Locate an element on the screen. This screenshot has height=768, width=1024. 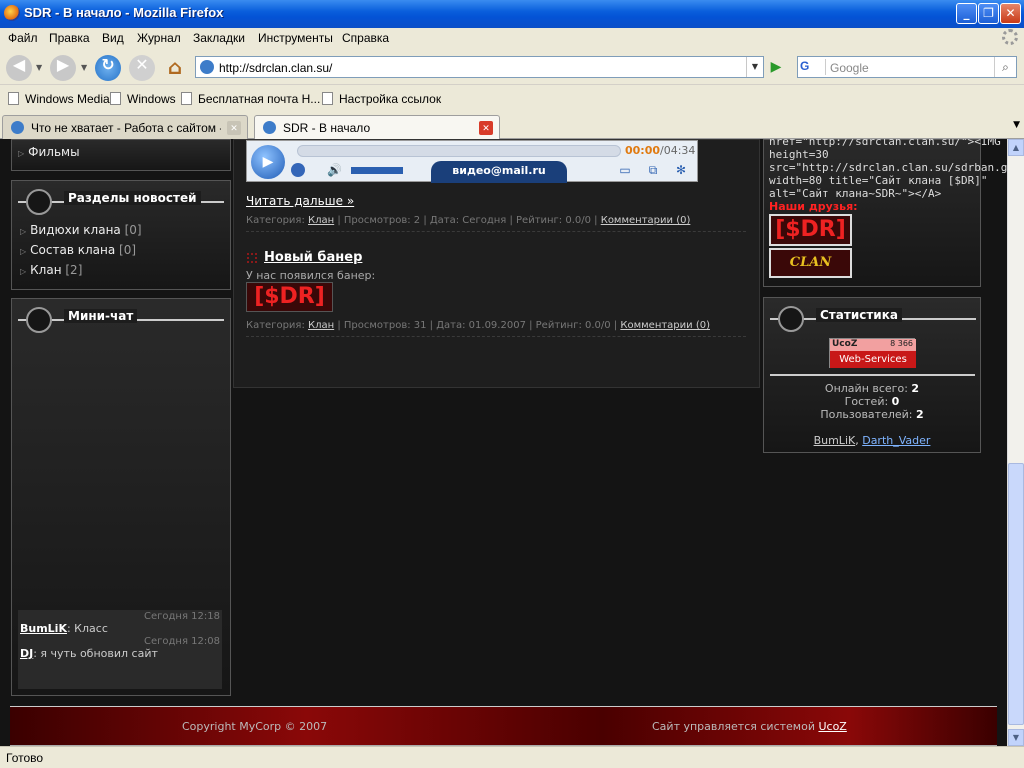
forward-button: ▶ is located at coordinates (63, 68).